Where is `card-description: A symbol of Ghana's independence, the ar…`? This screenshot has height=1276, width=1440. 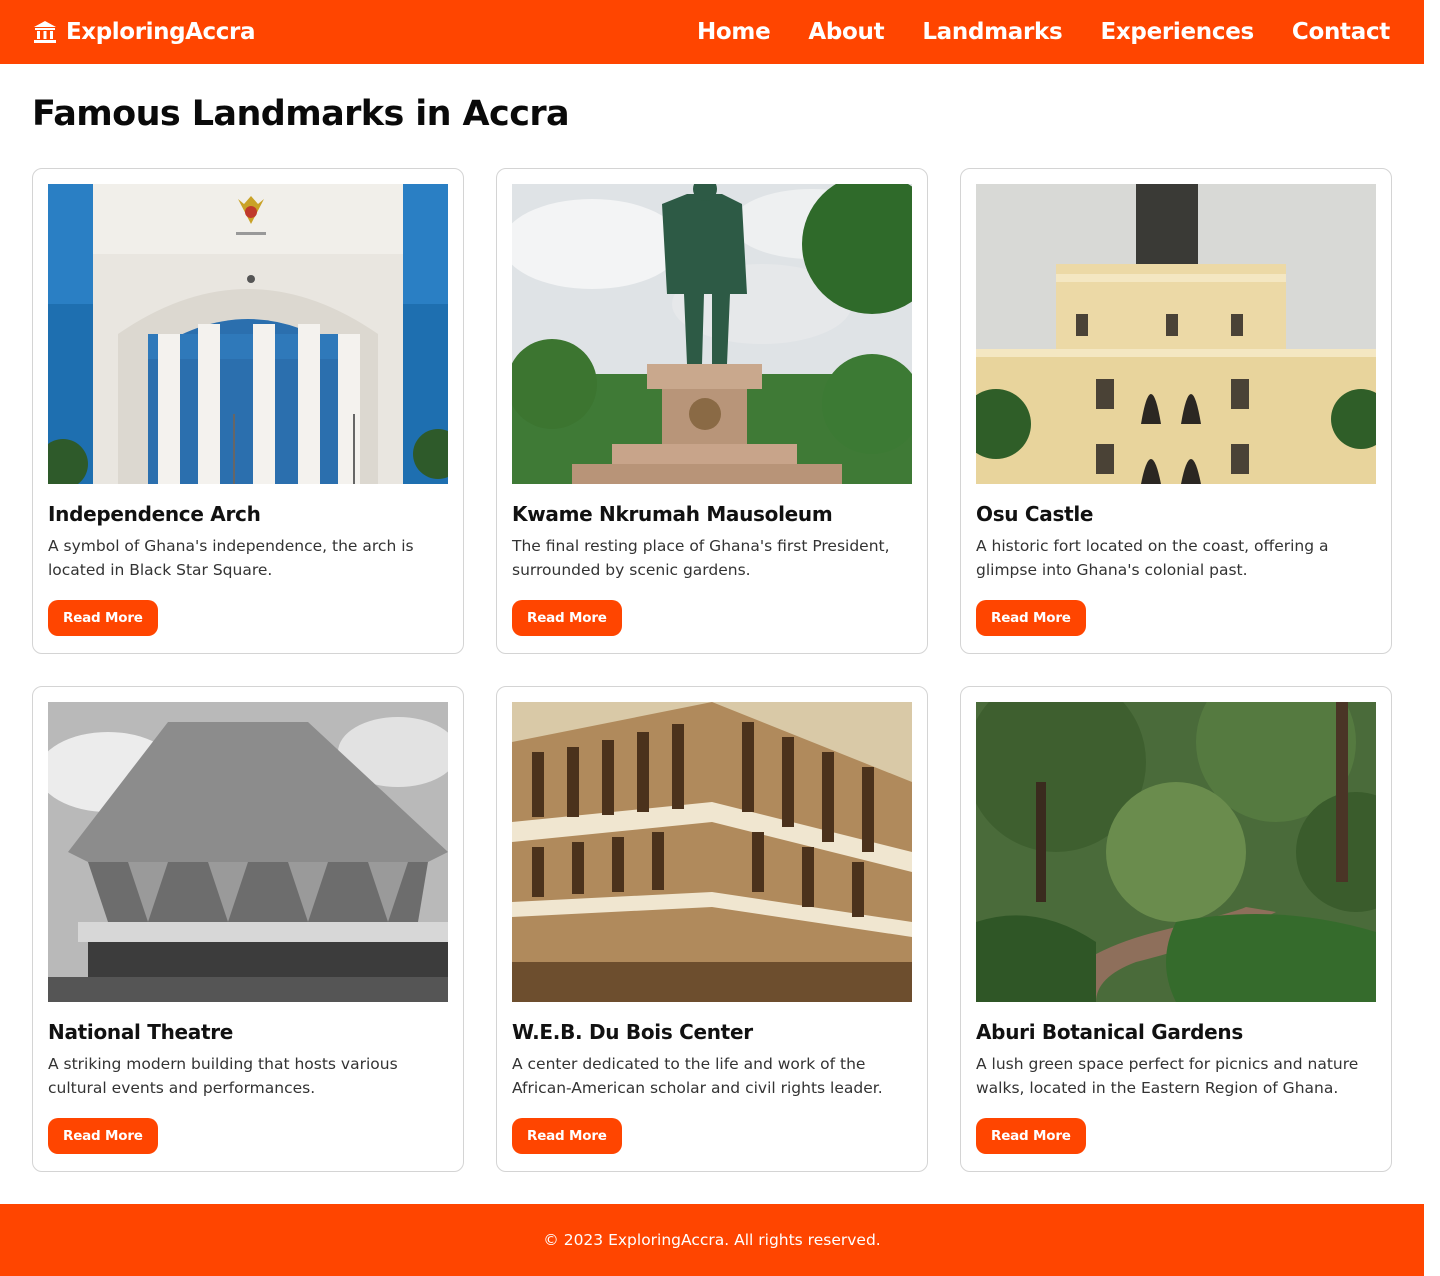 card-description: A symbol of Ghana's independence, the ar… is located at coordinates (231, 558).